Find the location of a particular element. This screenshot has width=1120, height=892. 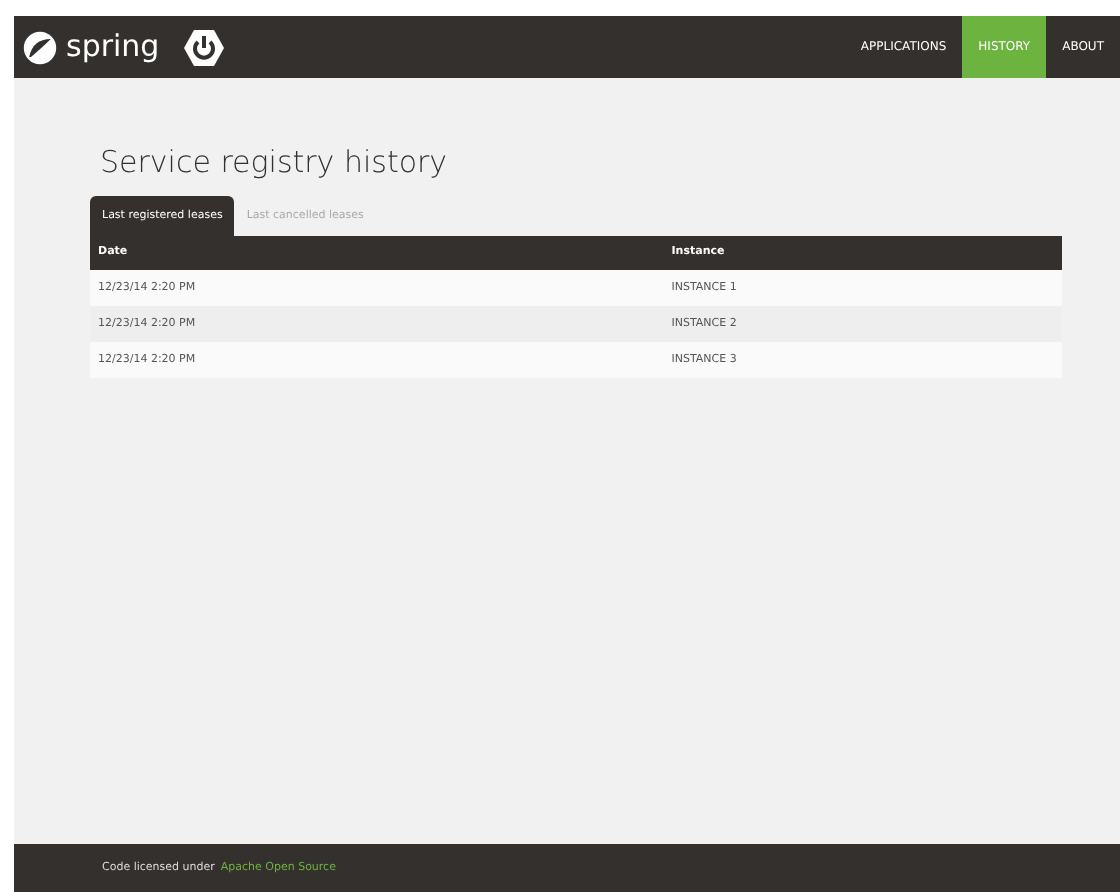

page-title: Service registry history is located at coordinates (275, 163).